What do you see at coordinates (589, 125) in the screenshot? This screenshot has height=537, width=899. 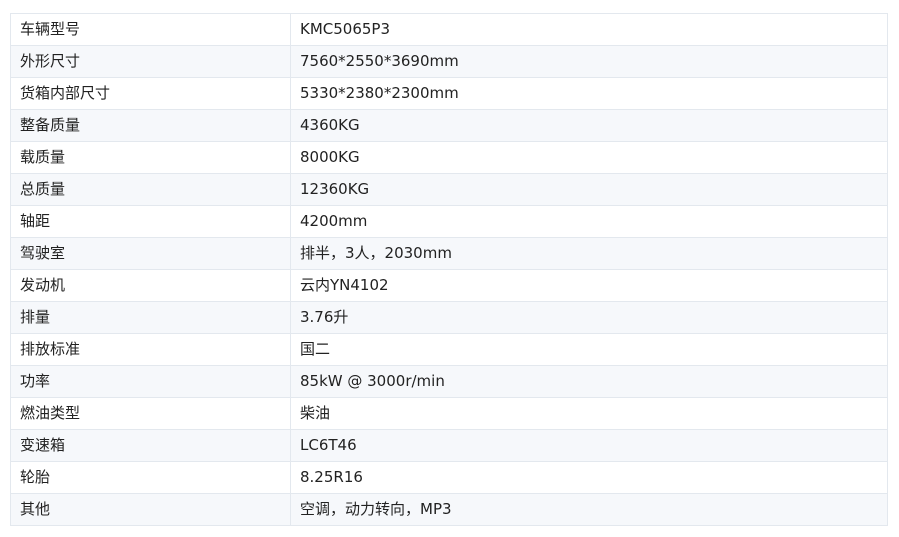 I see `spec-value: 4360KG` at bounding box center [589, 125].